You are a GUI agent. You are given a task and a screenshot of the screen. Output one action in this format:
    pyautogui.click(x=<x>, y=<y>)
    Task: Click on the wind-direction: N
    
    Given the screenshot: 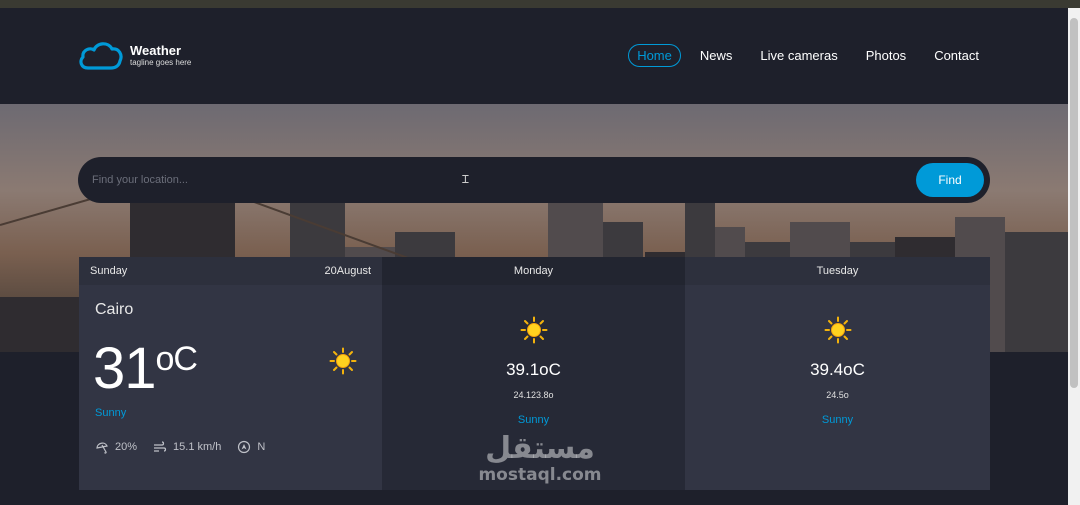 What is the action you would take?
    pyautogui.click(x=261, y=447)
    